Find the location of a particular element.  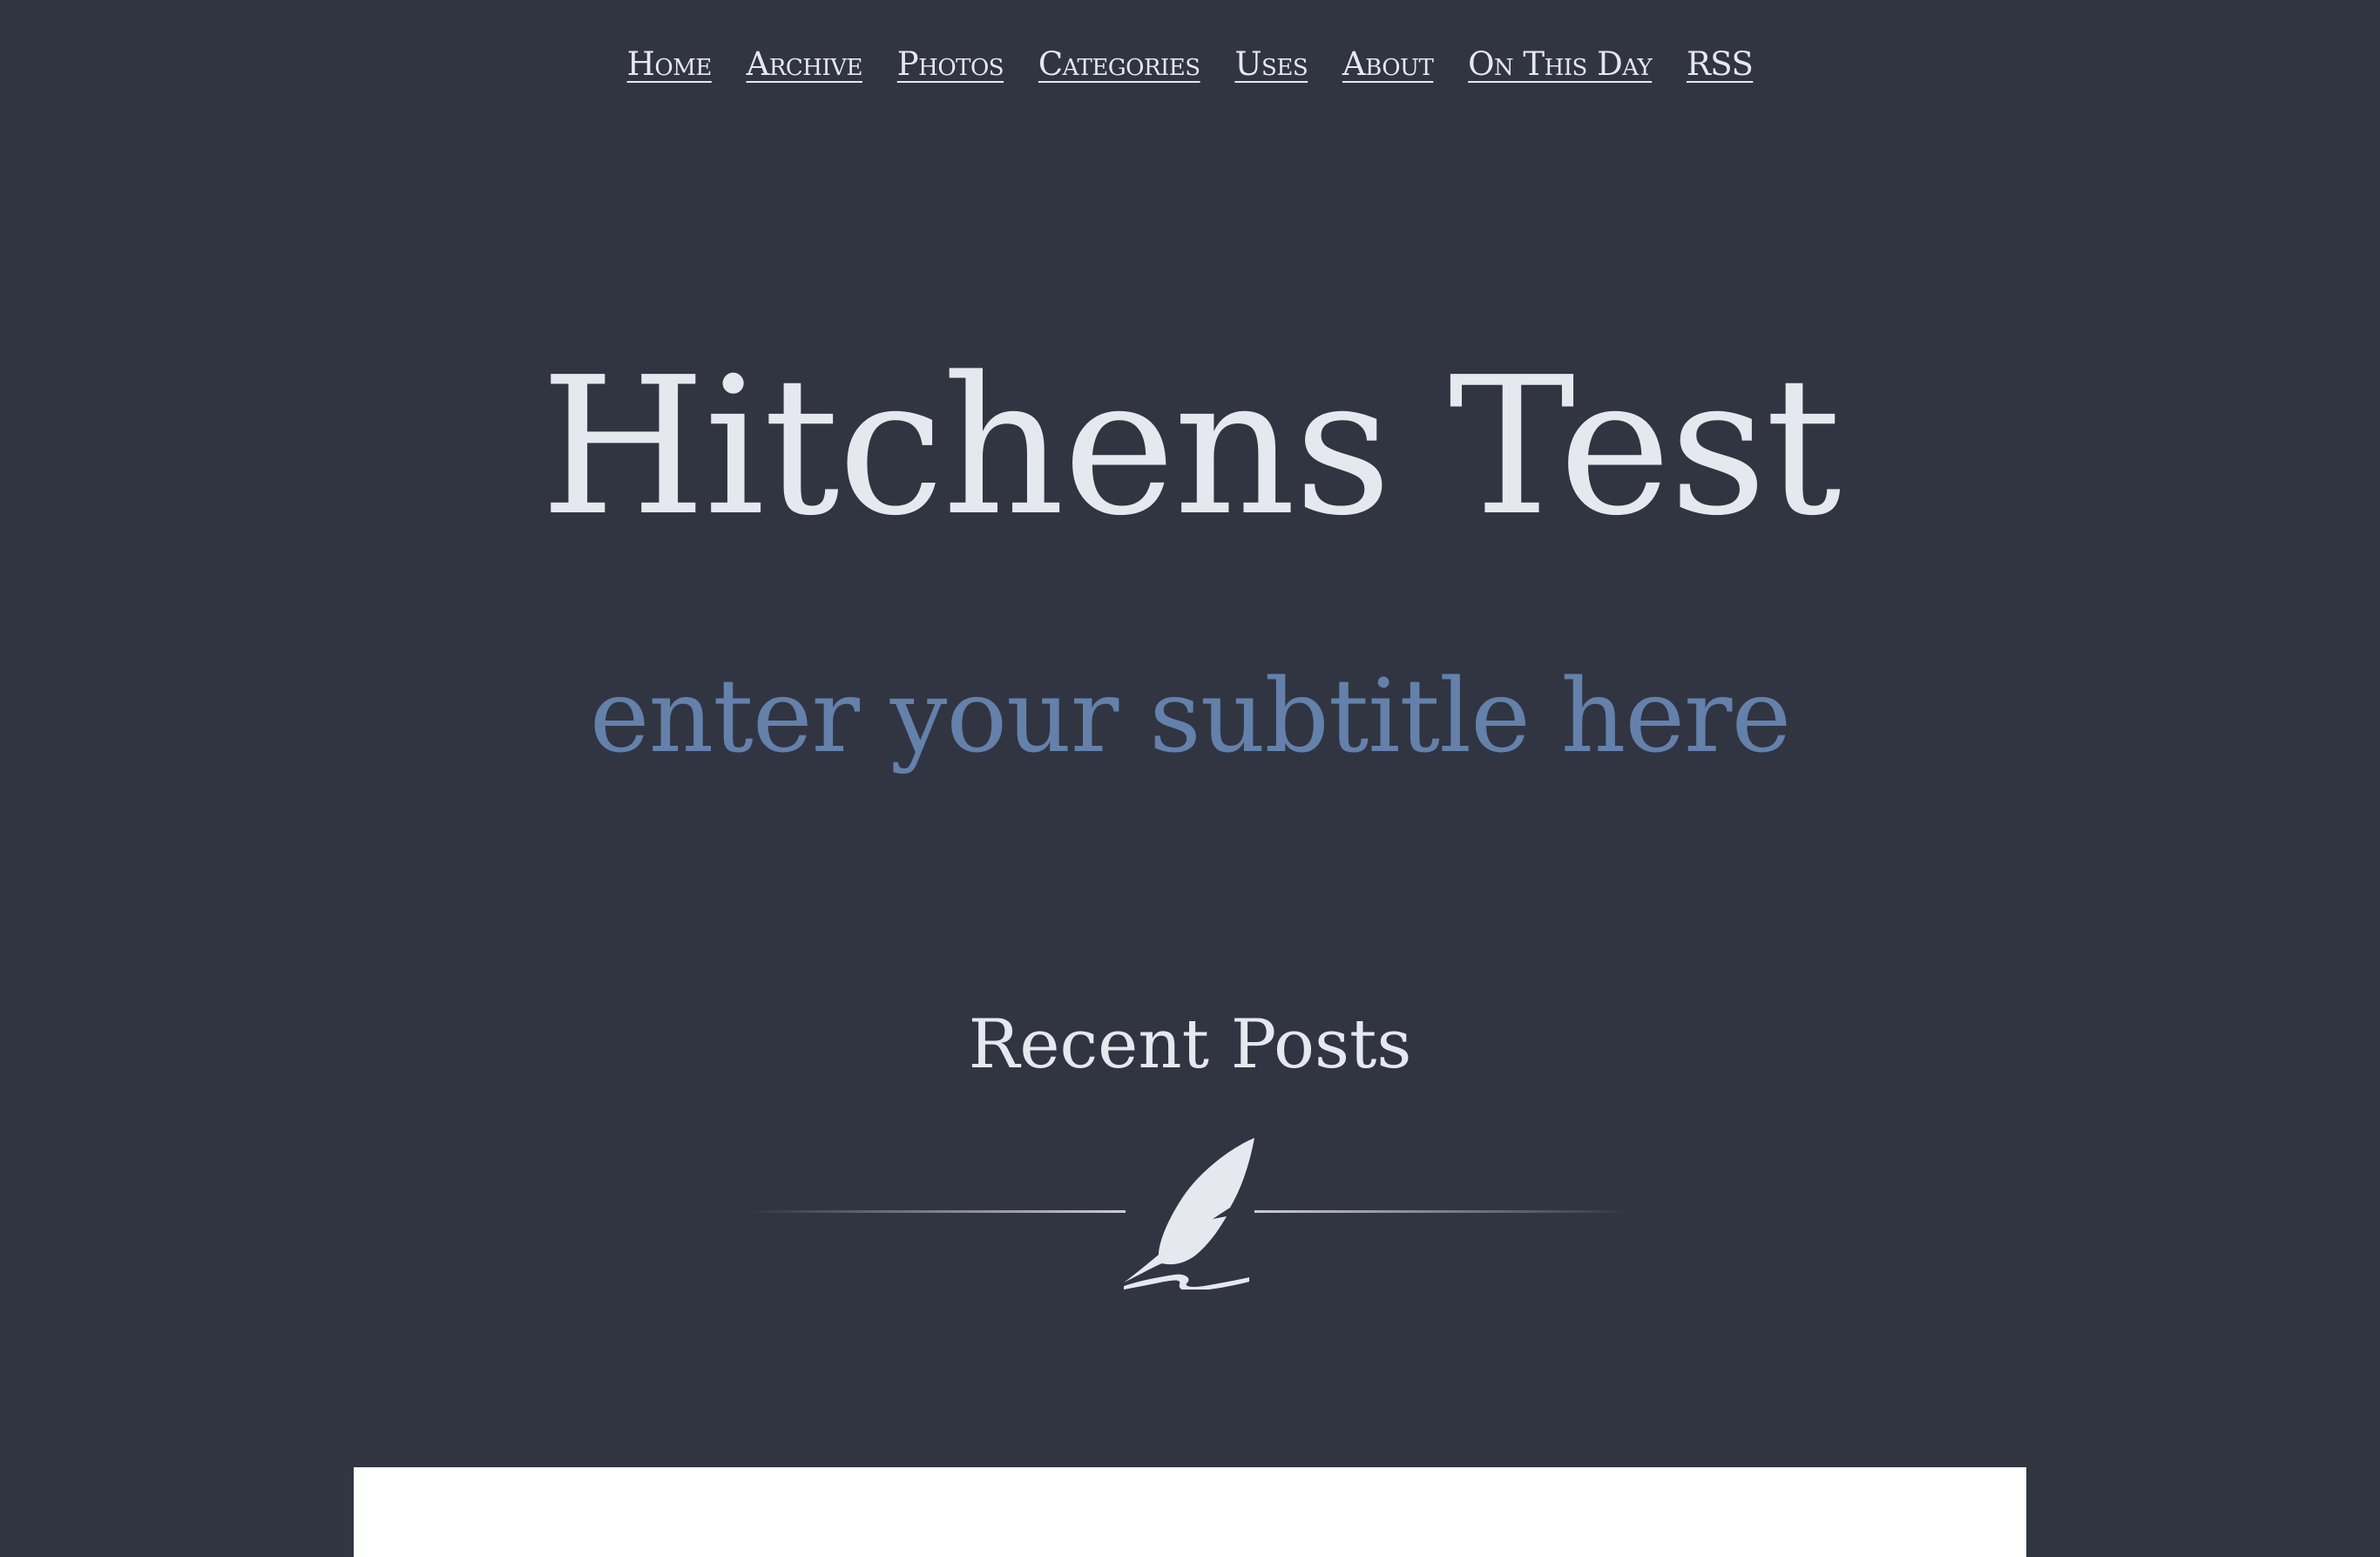

site-subtitle: enter your subtitle here is located at coordinates (1190, 716).